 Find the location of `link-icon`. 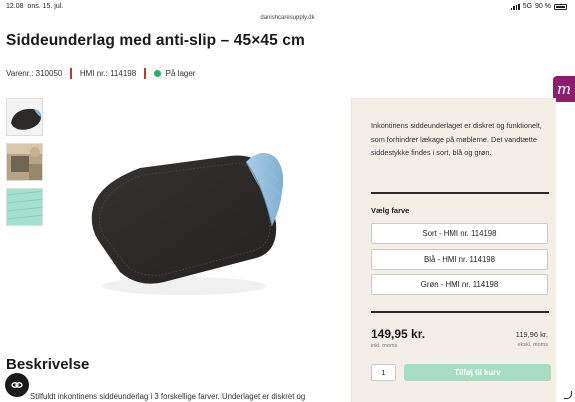

link-icon is located at coordinates (17, 385).